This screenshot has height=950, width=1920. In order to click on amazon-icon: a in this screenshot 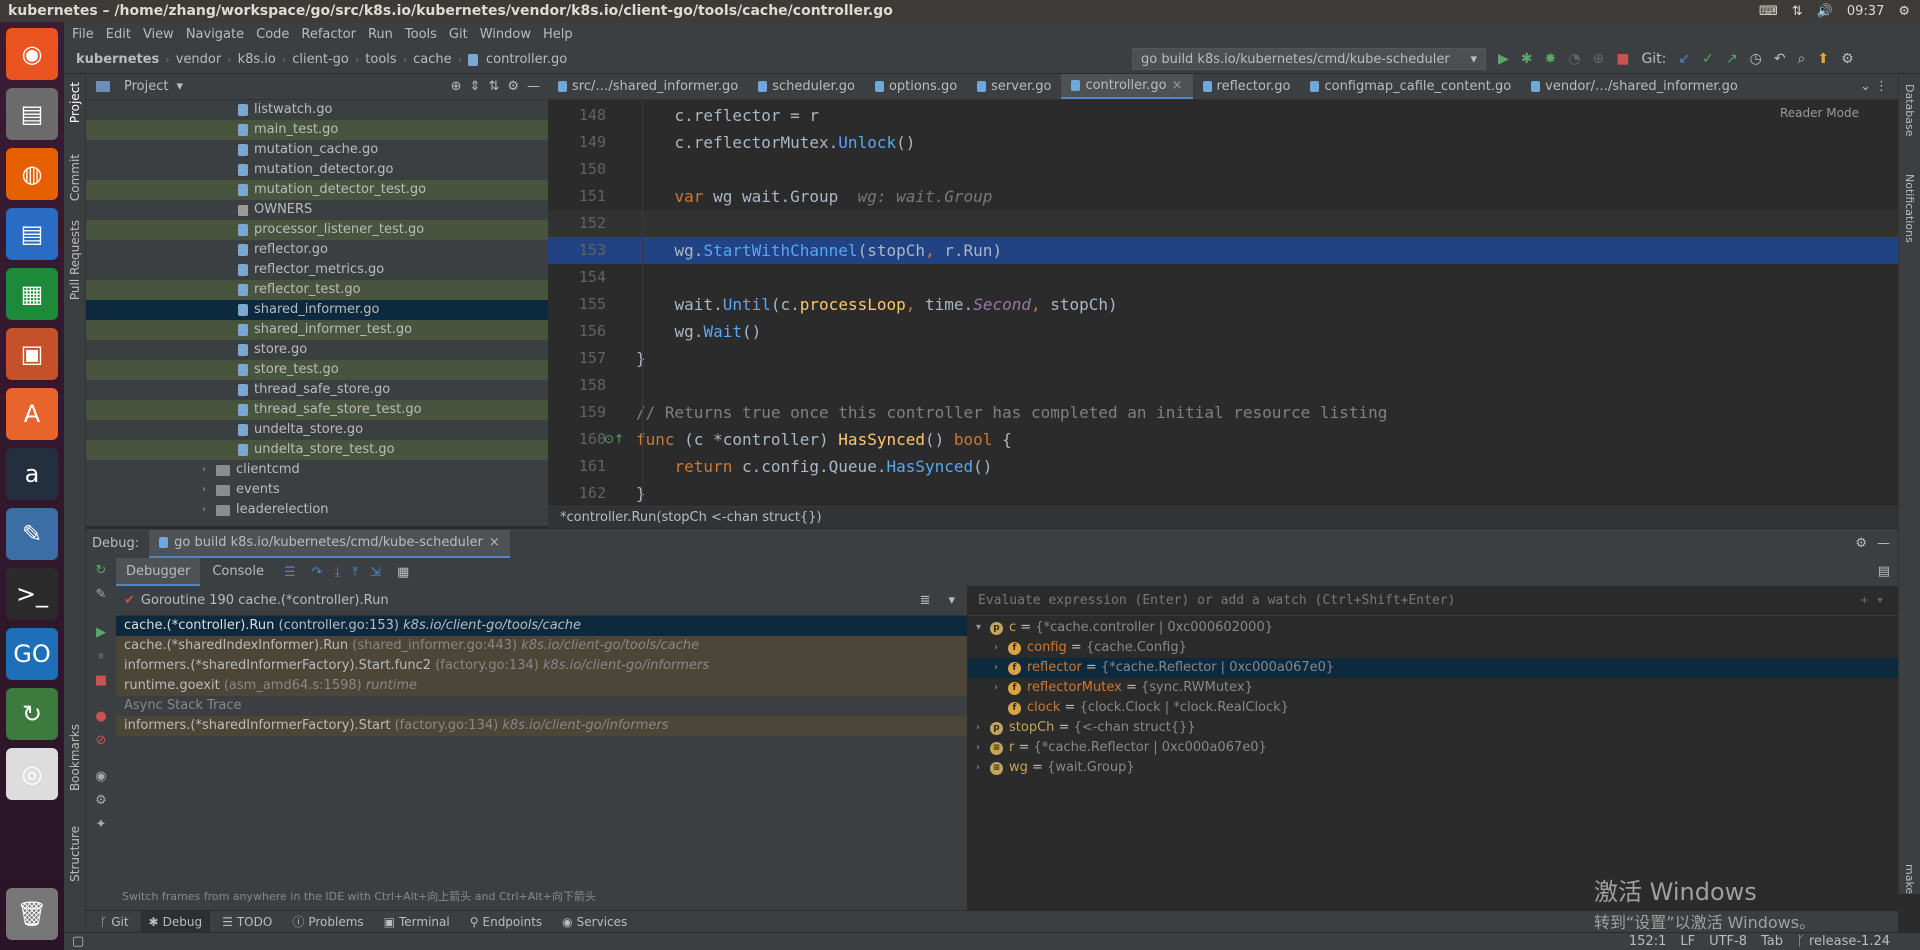, I will do `click(32, 474)`.